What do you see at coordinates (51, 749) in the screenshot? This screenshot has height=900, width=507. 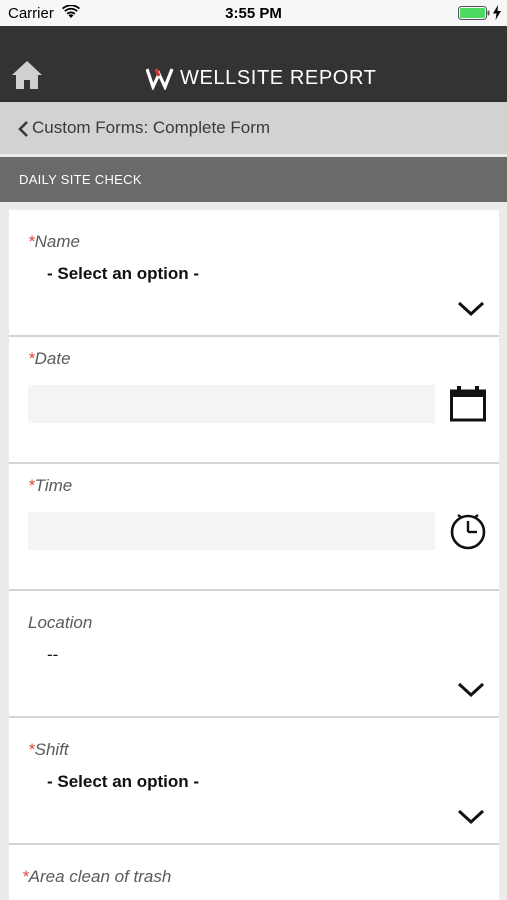 I see `field-label-text: Shift` at bounding box center [51, 749].